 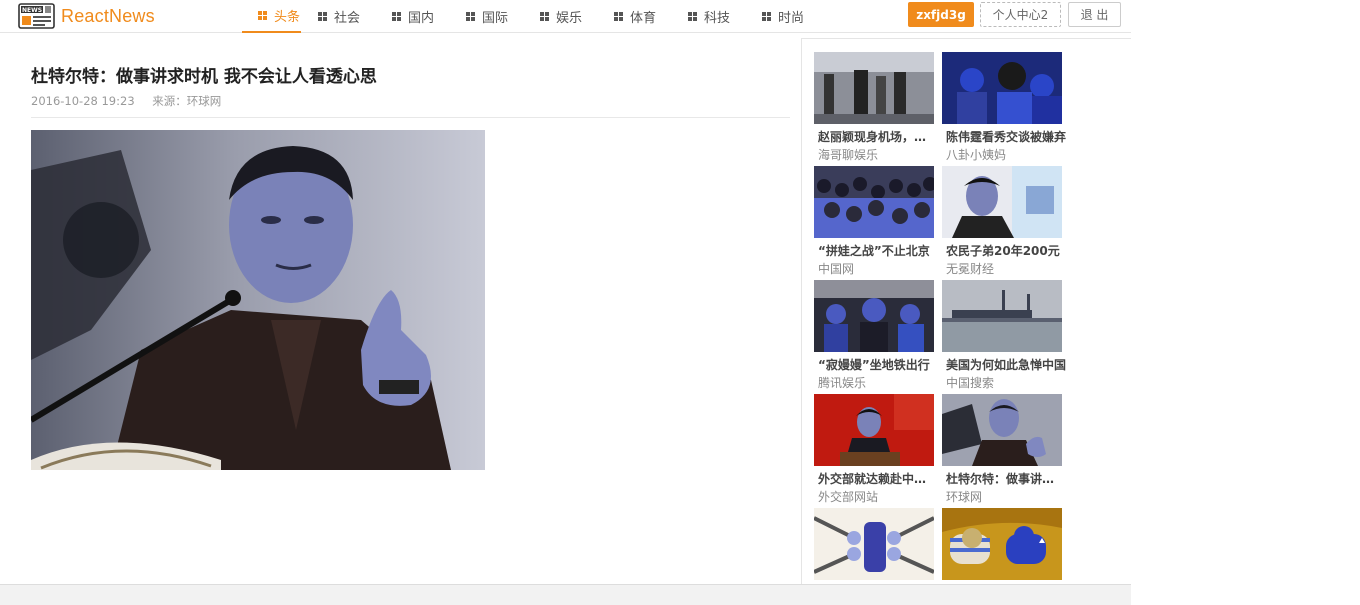 I want to click on nav-tab: 科技, so click(x=708, y=16).